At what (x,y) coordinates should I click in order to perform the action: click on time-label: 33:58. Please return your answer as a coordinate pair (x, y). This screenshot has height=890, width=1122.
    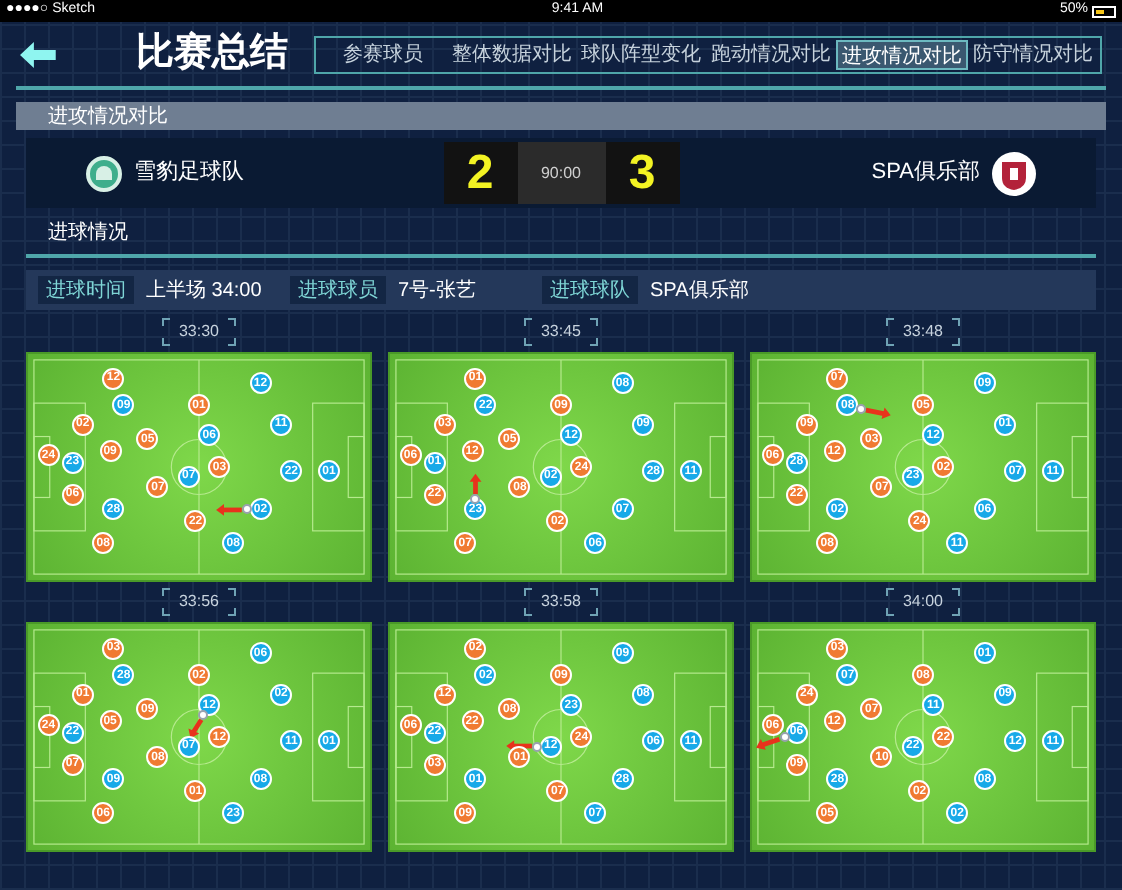
    Looking at the image, I should click on (561, 602).